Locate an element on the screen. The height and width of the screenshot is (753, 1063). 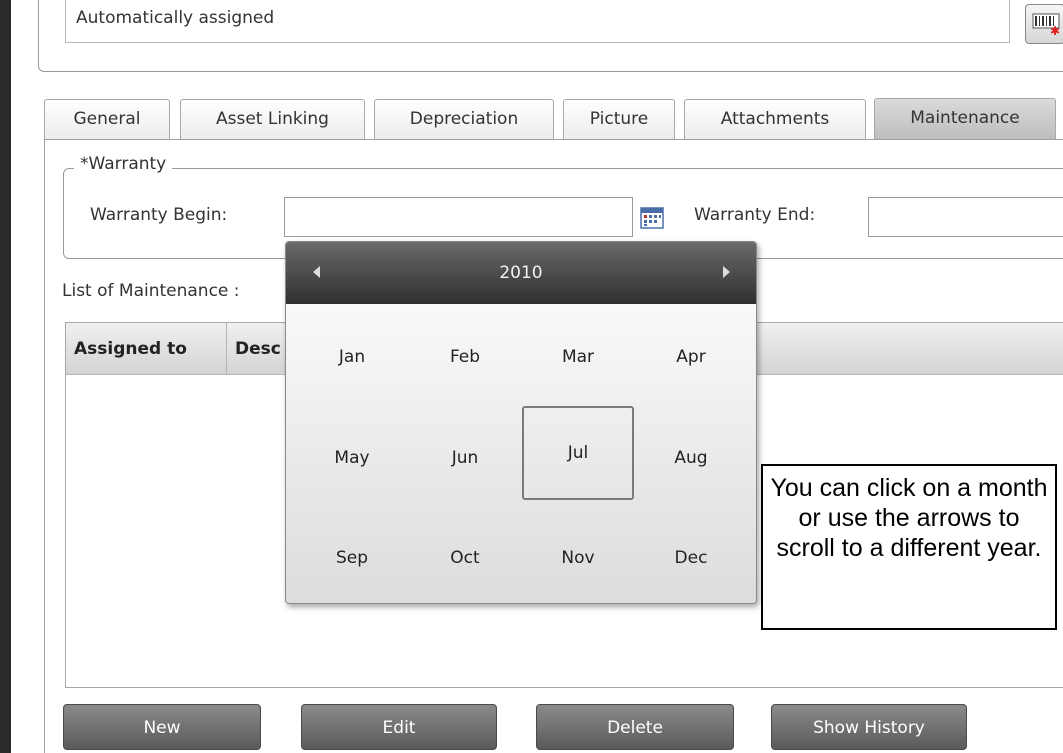
tab-picture: Picture is located at coordinates (619, 119).